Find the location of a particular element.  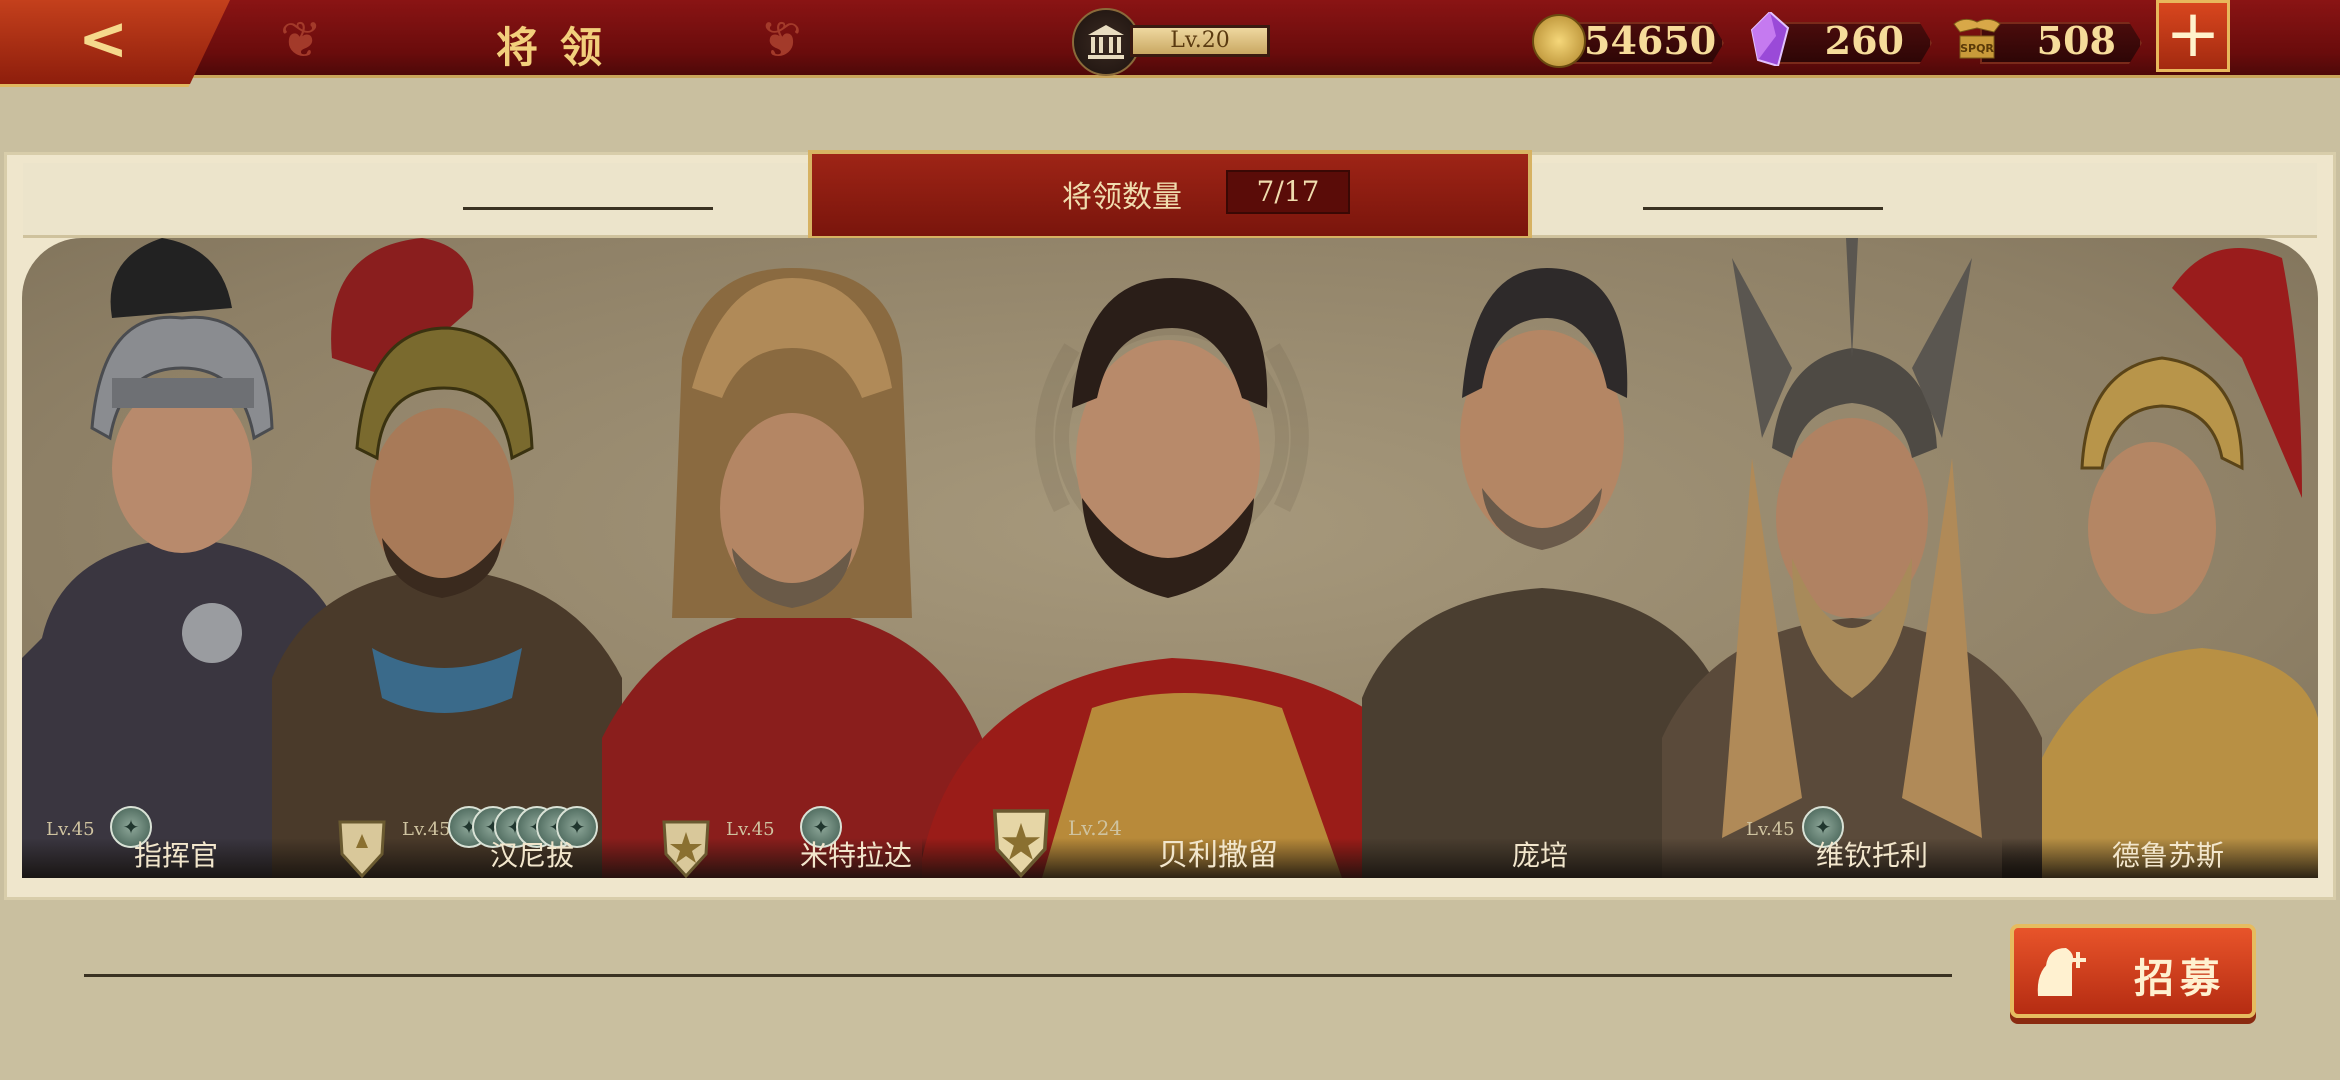

building-level: Lv.20 is located at coordinates (1200, 41).